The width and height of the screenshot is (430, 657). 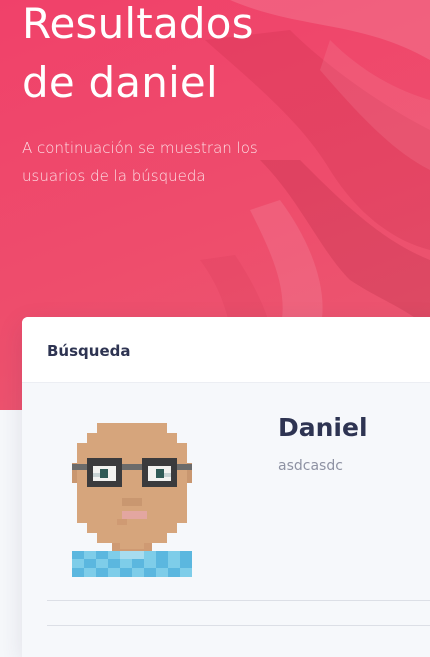 I want to click on user-name: Daniel, so click(x=323, y=427).